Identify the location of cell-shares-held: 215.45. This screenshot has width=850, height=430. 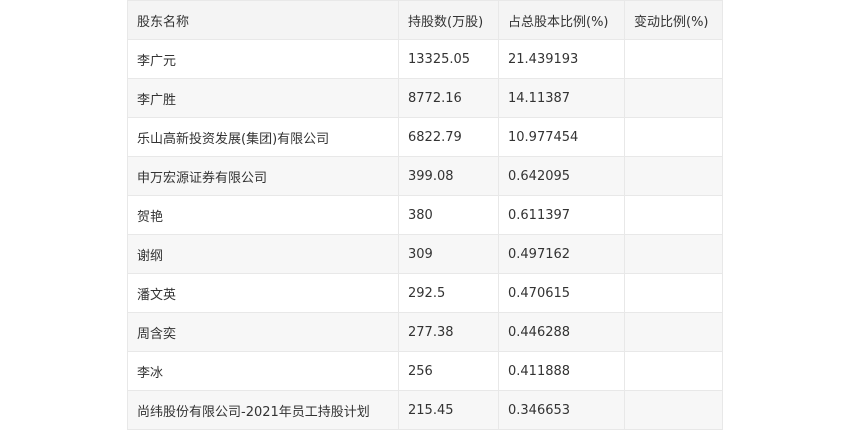
(448, 410).